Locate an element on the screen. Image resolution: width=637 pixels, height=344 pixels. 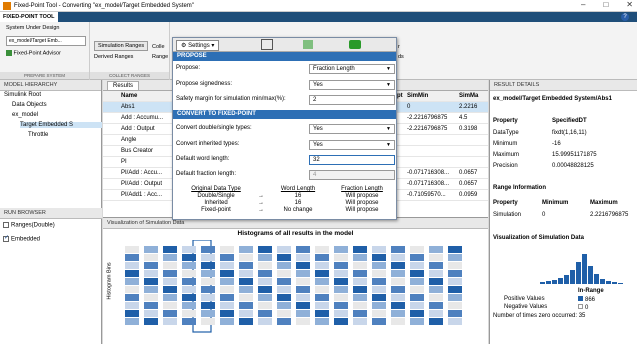
run-icon is located at coordinates (355, 44).